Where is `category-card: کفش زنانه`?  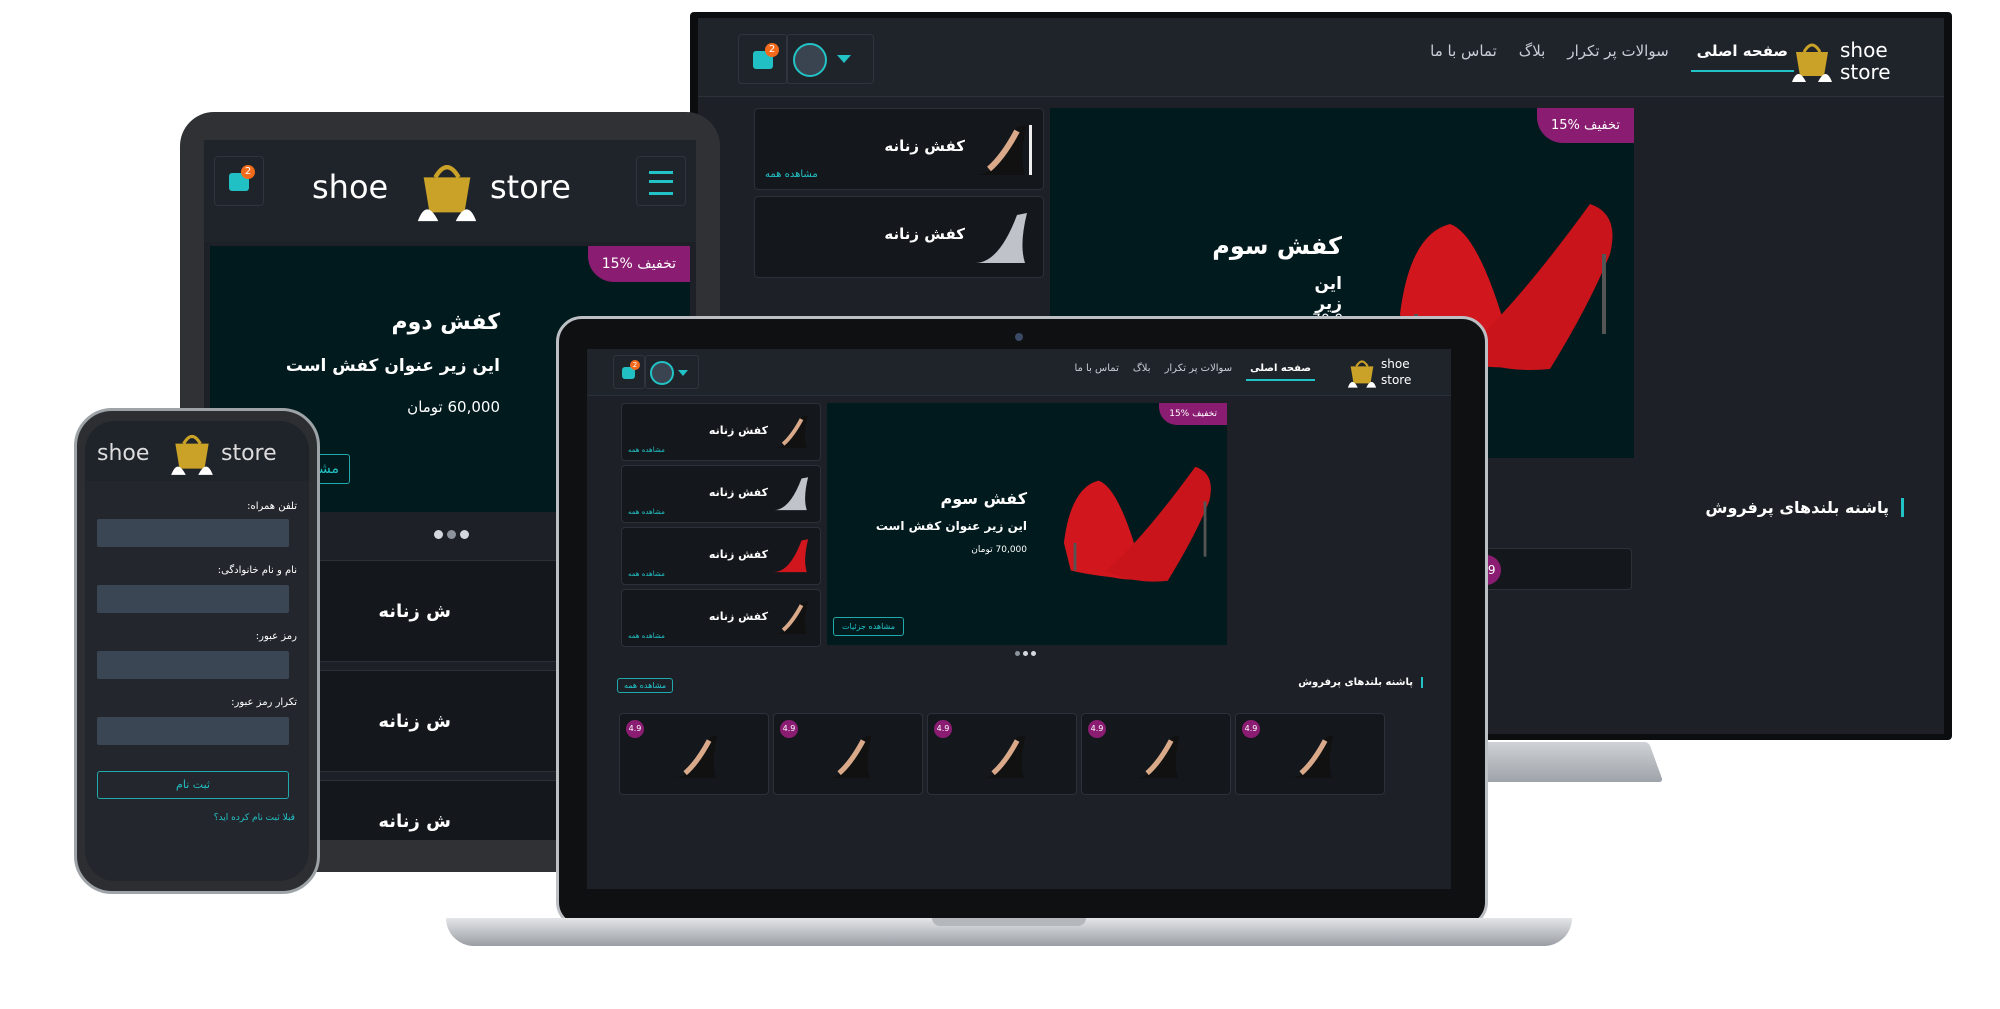
category-card: کفش زنانه is located at coordinates (899, 237).